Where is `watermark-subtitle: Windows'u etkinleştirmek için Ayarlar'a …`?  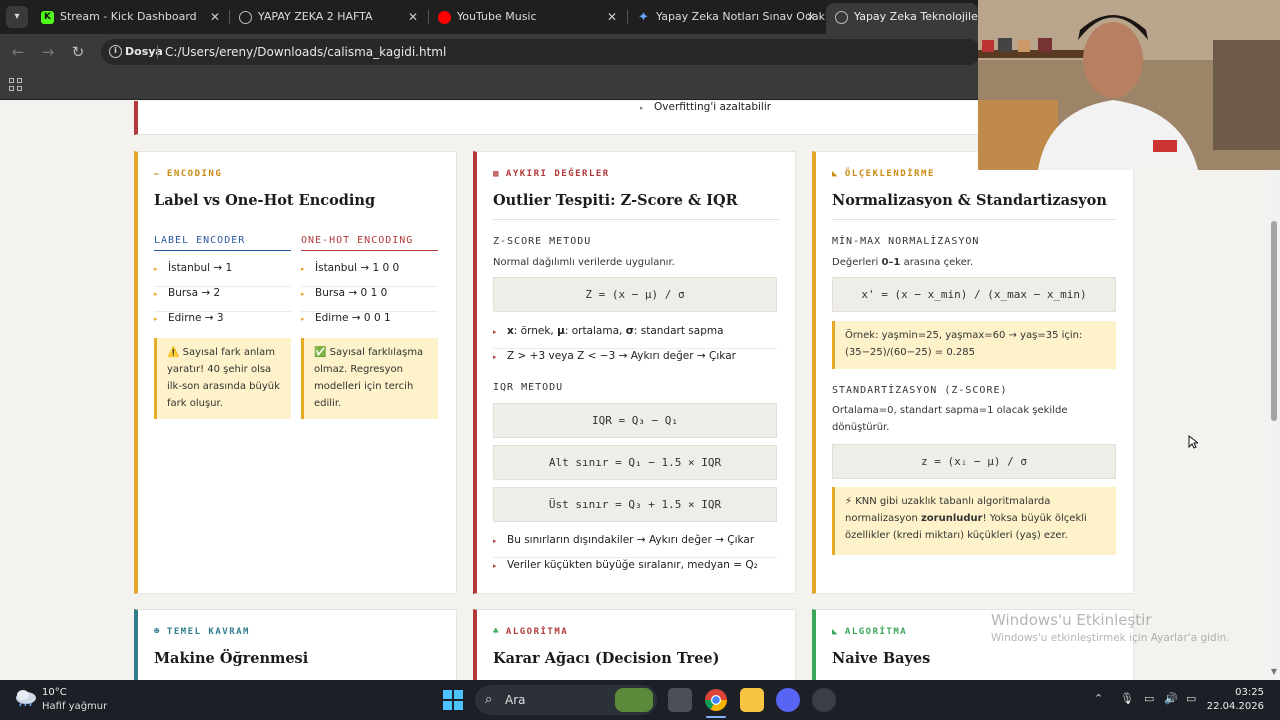
watermark-subtitle: Windows'u etkinleştirmek için Ayarlar'a … is located at coordinates (1110, 638).